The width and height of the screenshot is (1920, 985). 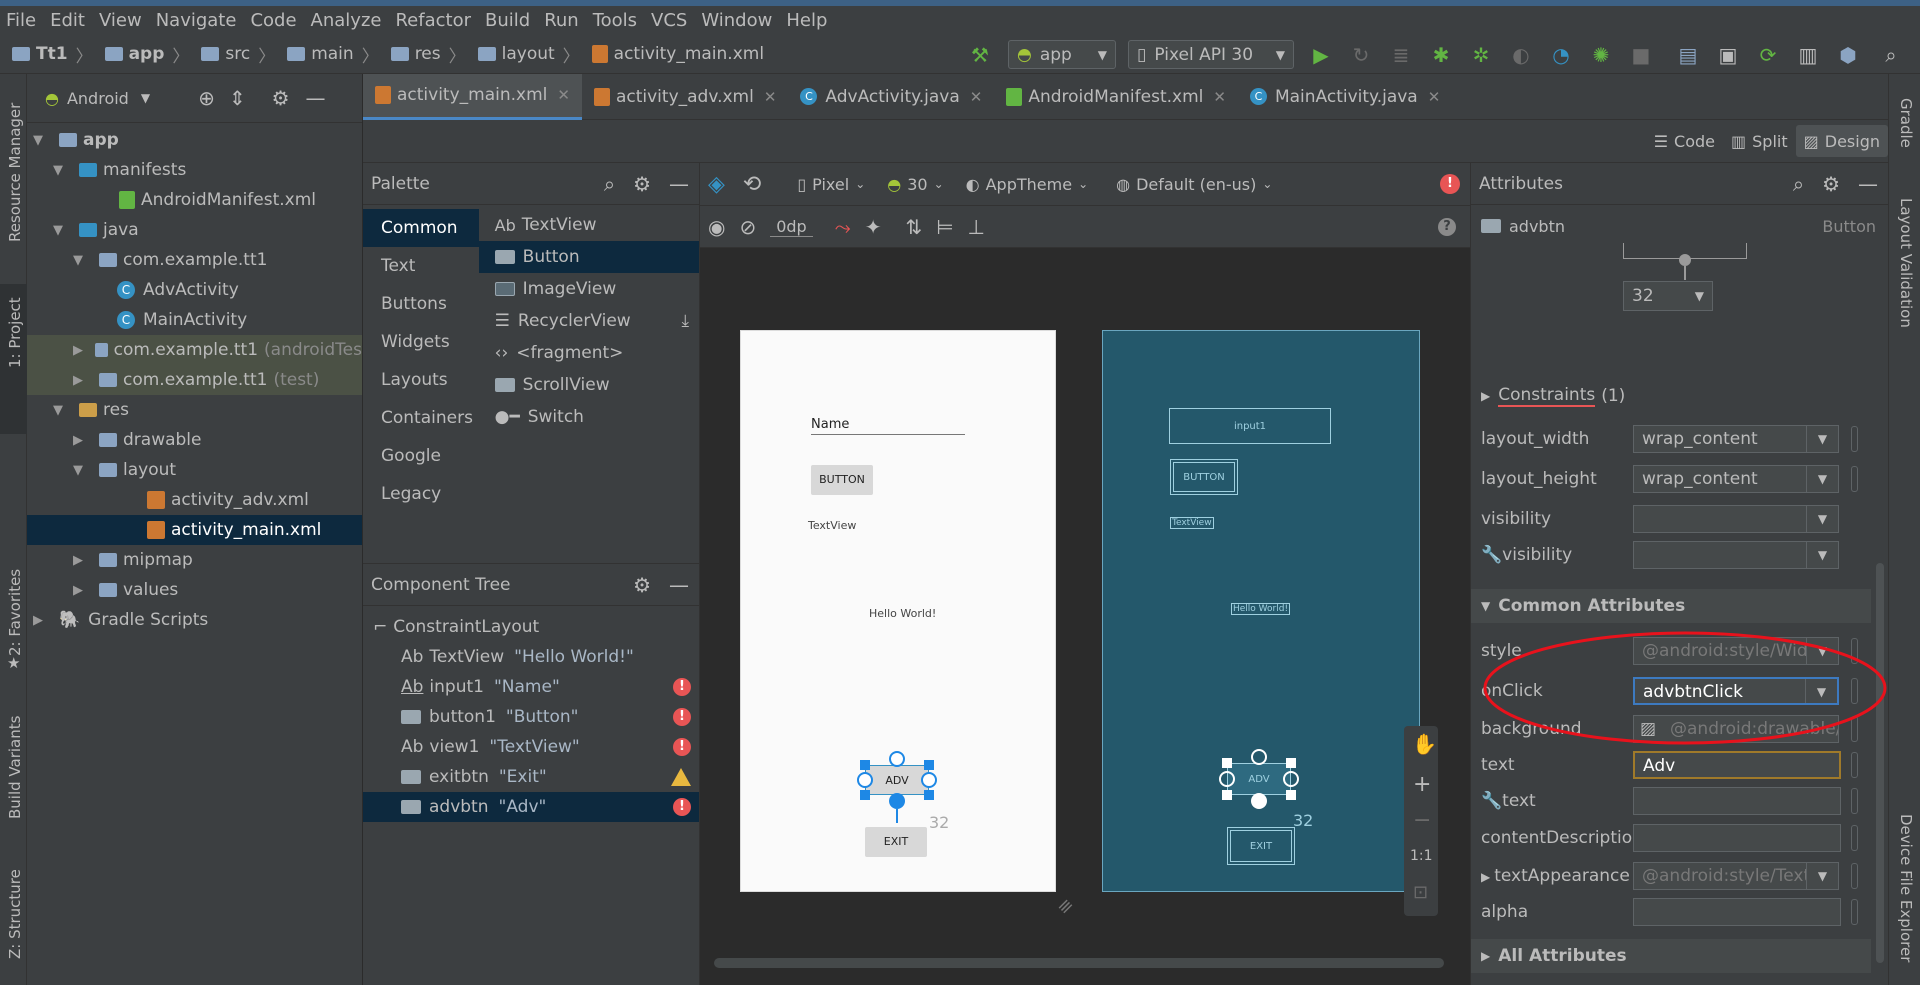 I want to click on alpha-input, so click(x=1737, y=912).